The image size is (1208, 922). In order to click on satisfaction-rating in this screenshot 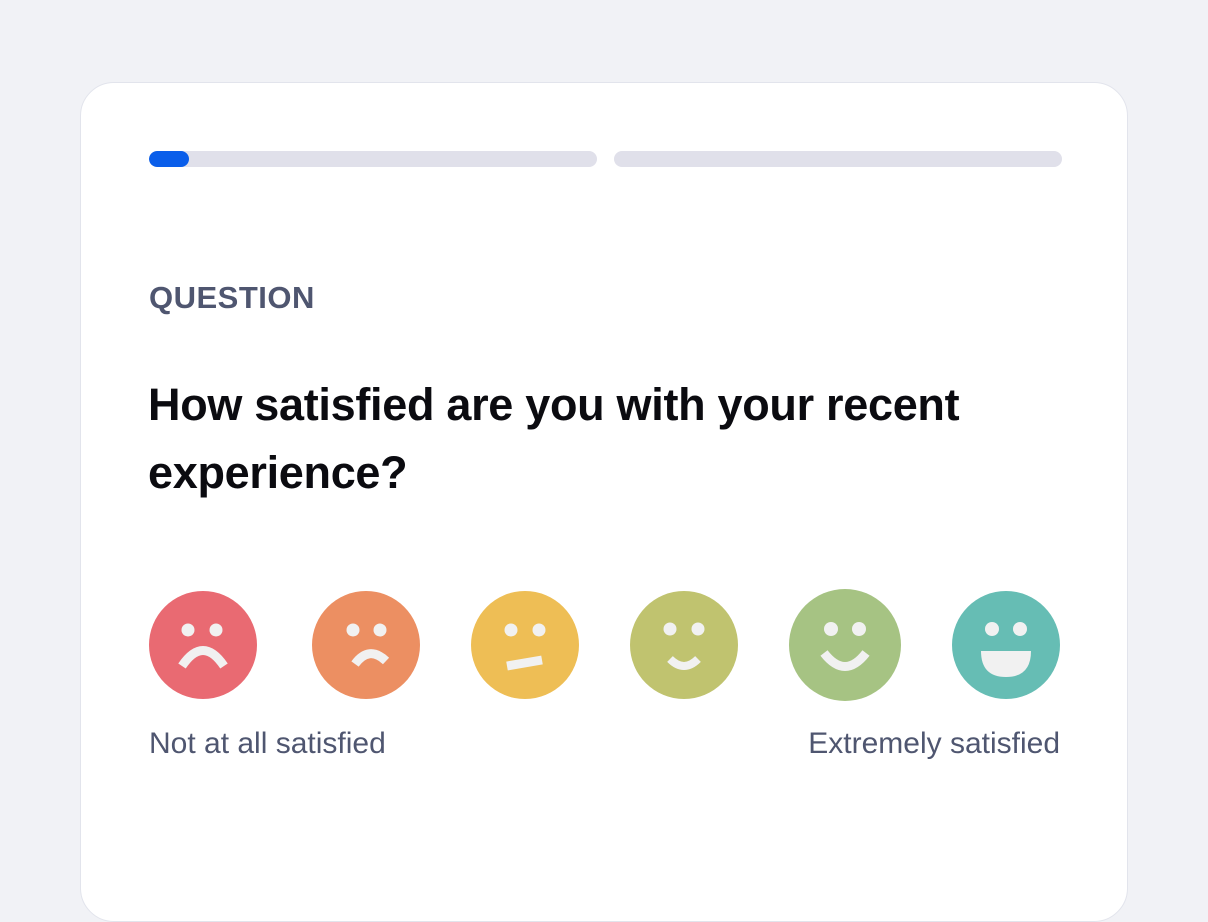, I will do `click(605, 646)`.